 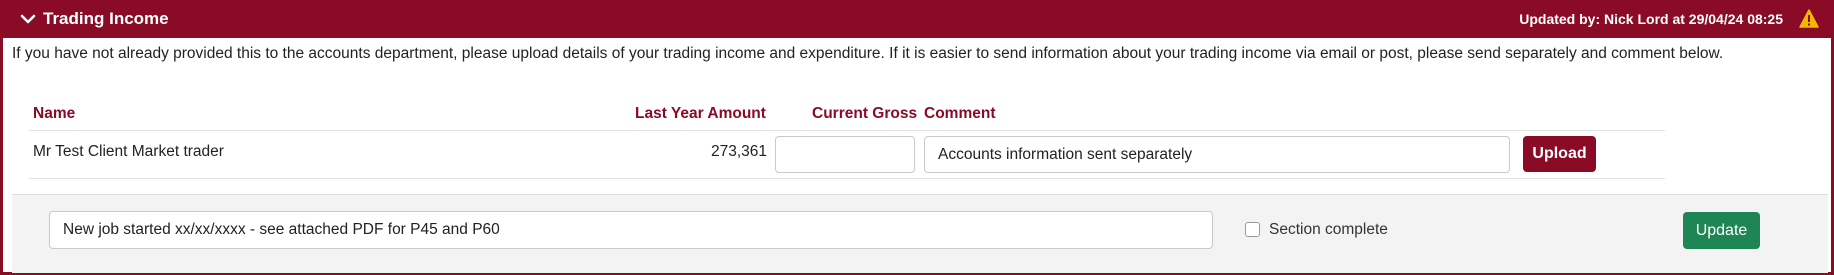 I want to click on update-button: Update, so click(x=1721, y=230).